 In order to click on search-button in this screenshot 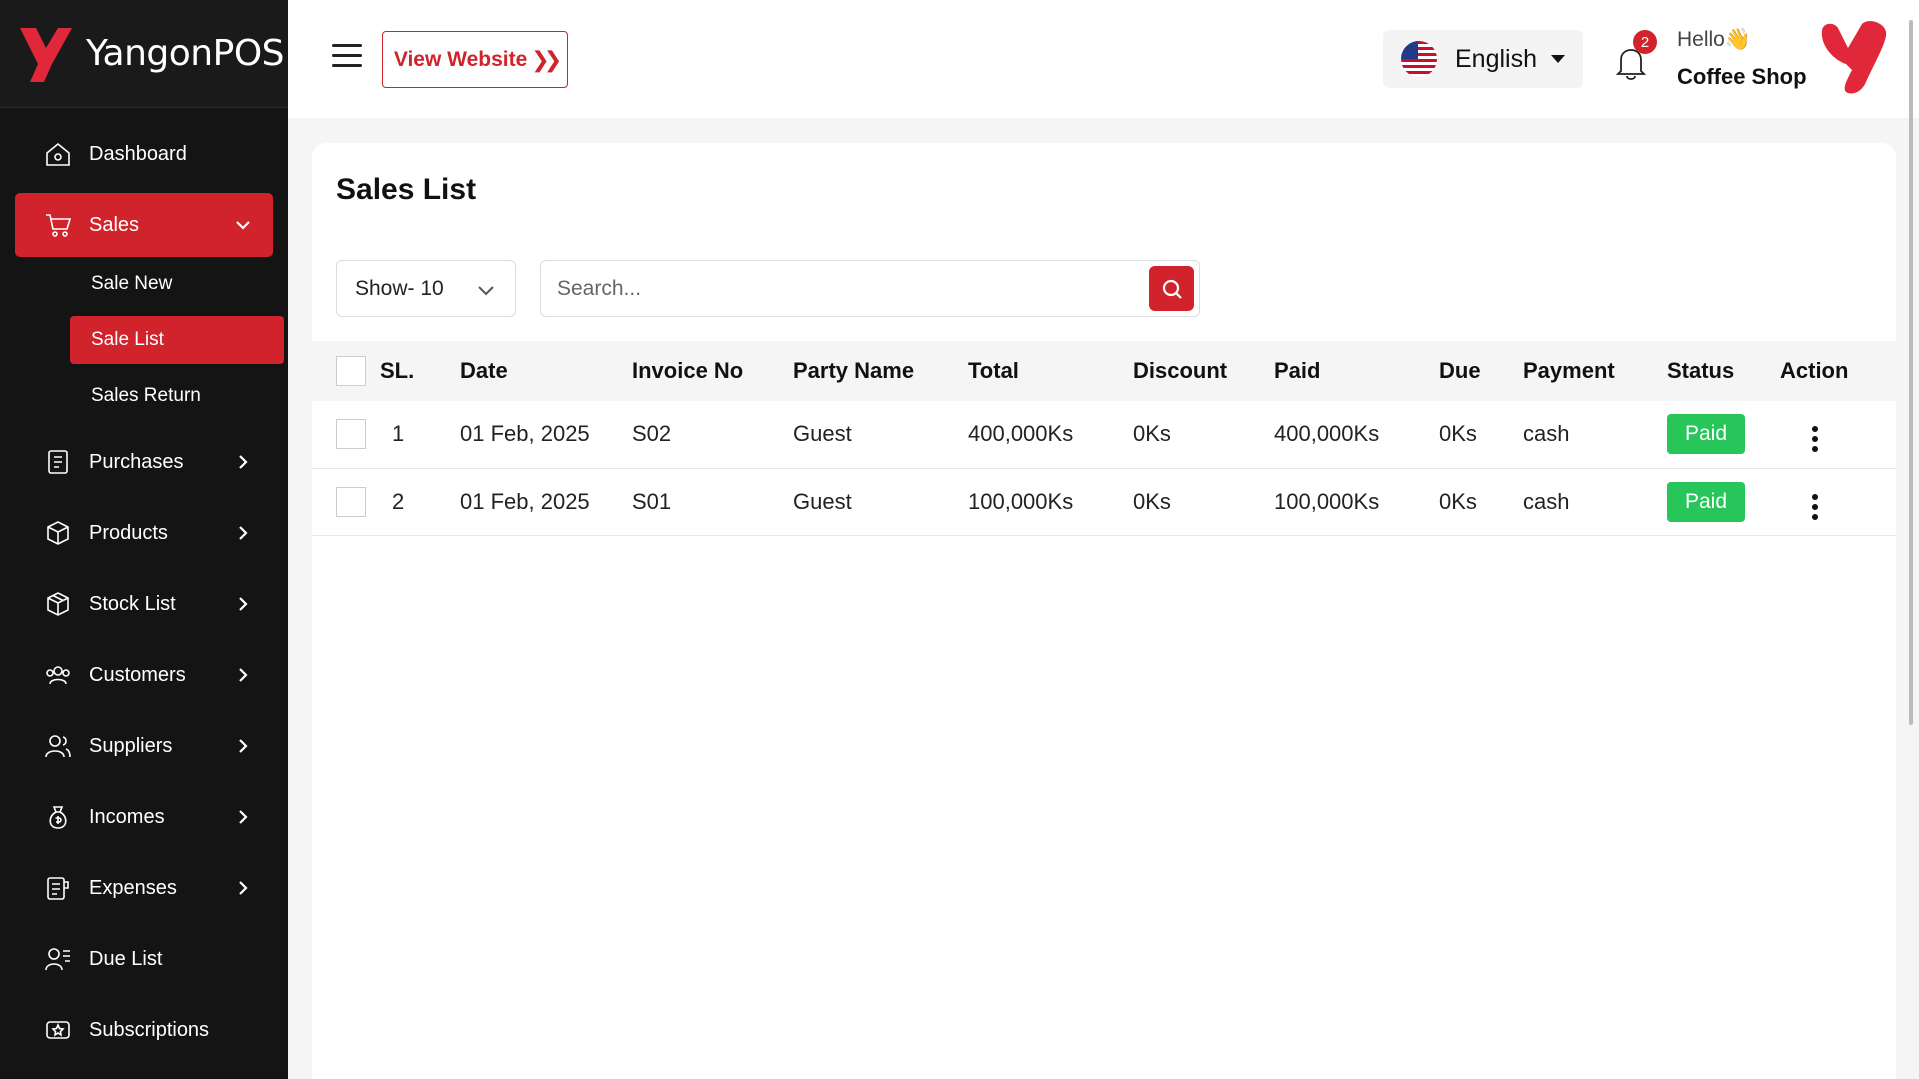, I will do `click(1171, 288)`.